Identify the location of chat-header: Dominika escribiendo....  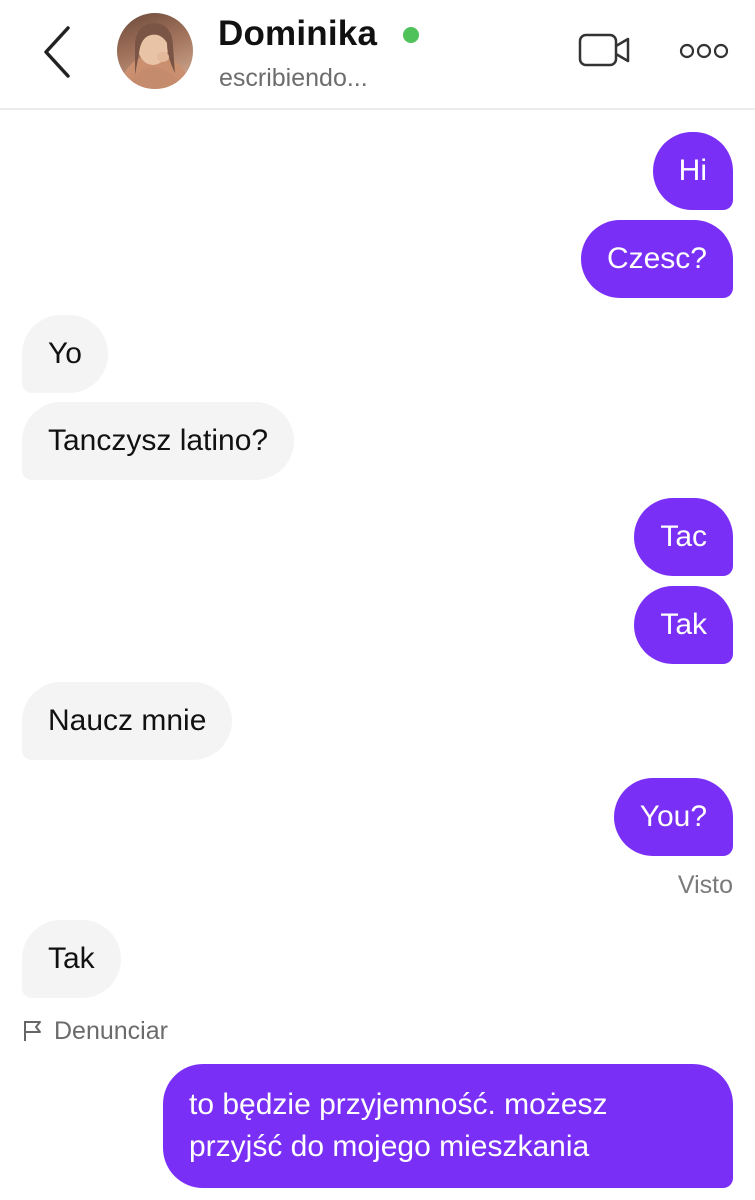
(377, 55).